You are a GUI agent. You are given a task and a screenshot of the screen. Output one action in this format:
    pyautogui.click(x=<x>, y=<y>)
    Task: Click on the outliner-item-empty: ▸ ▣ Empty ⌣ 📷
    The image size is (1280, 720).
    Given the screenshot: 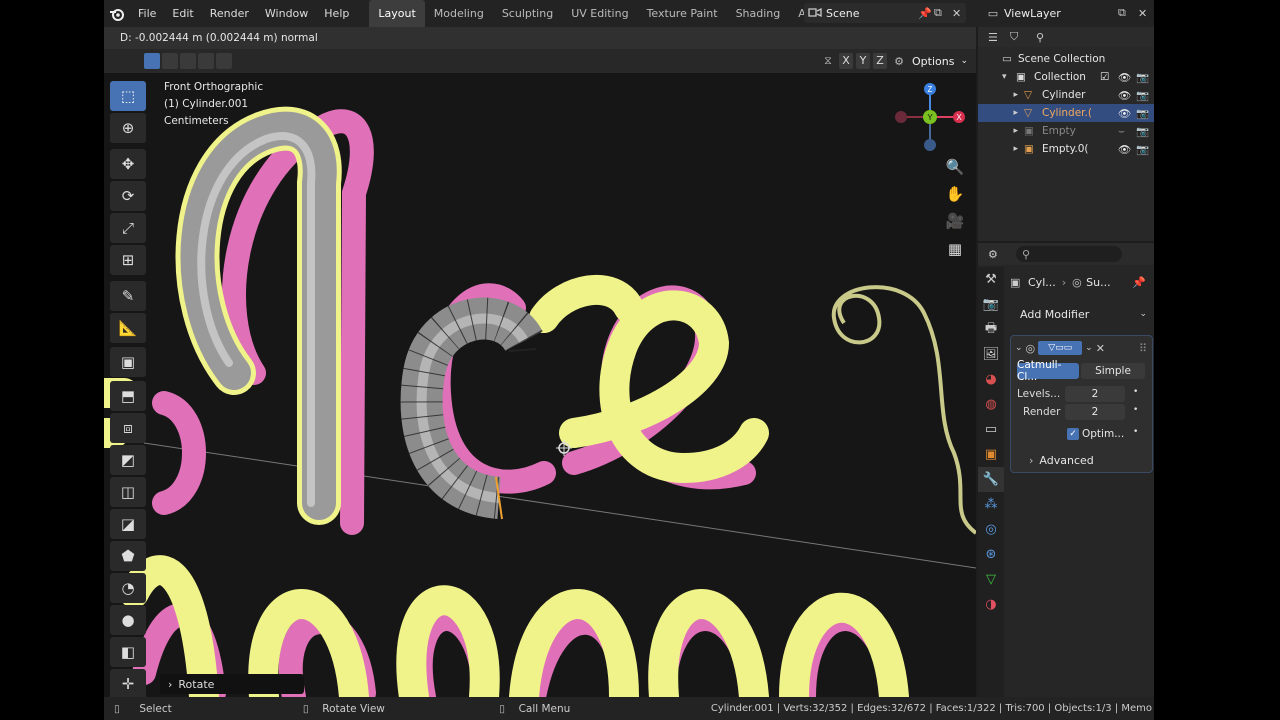 What is the action you would take?
    pyautogui.click(x=1066, y=131)
    